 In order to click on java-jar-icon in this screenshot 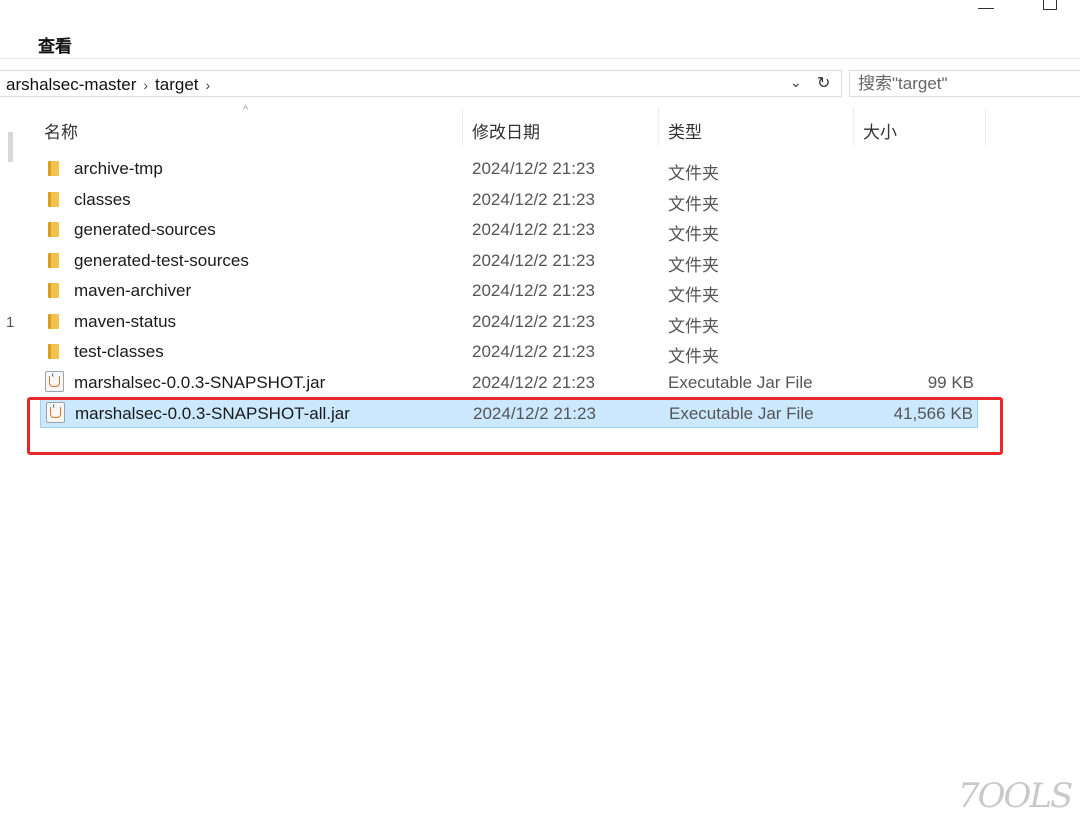, I will do `click(54, 381)`.